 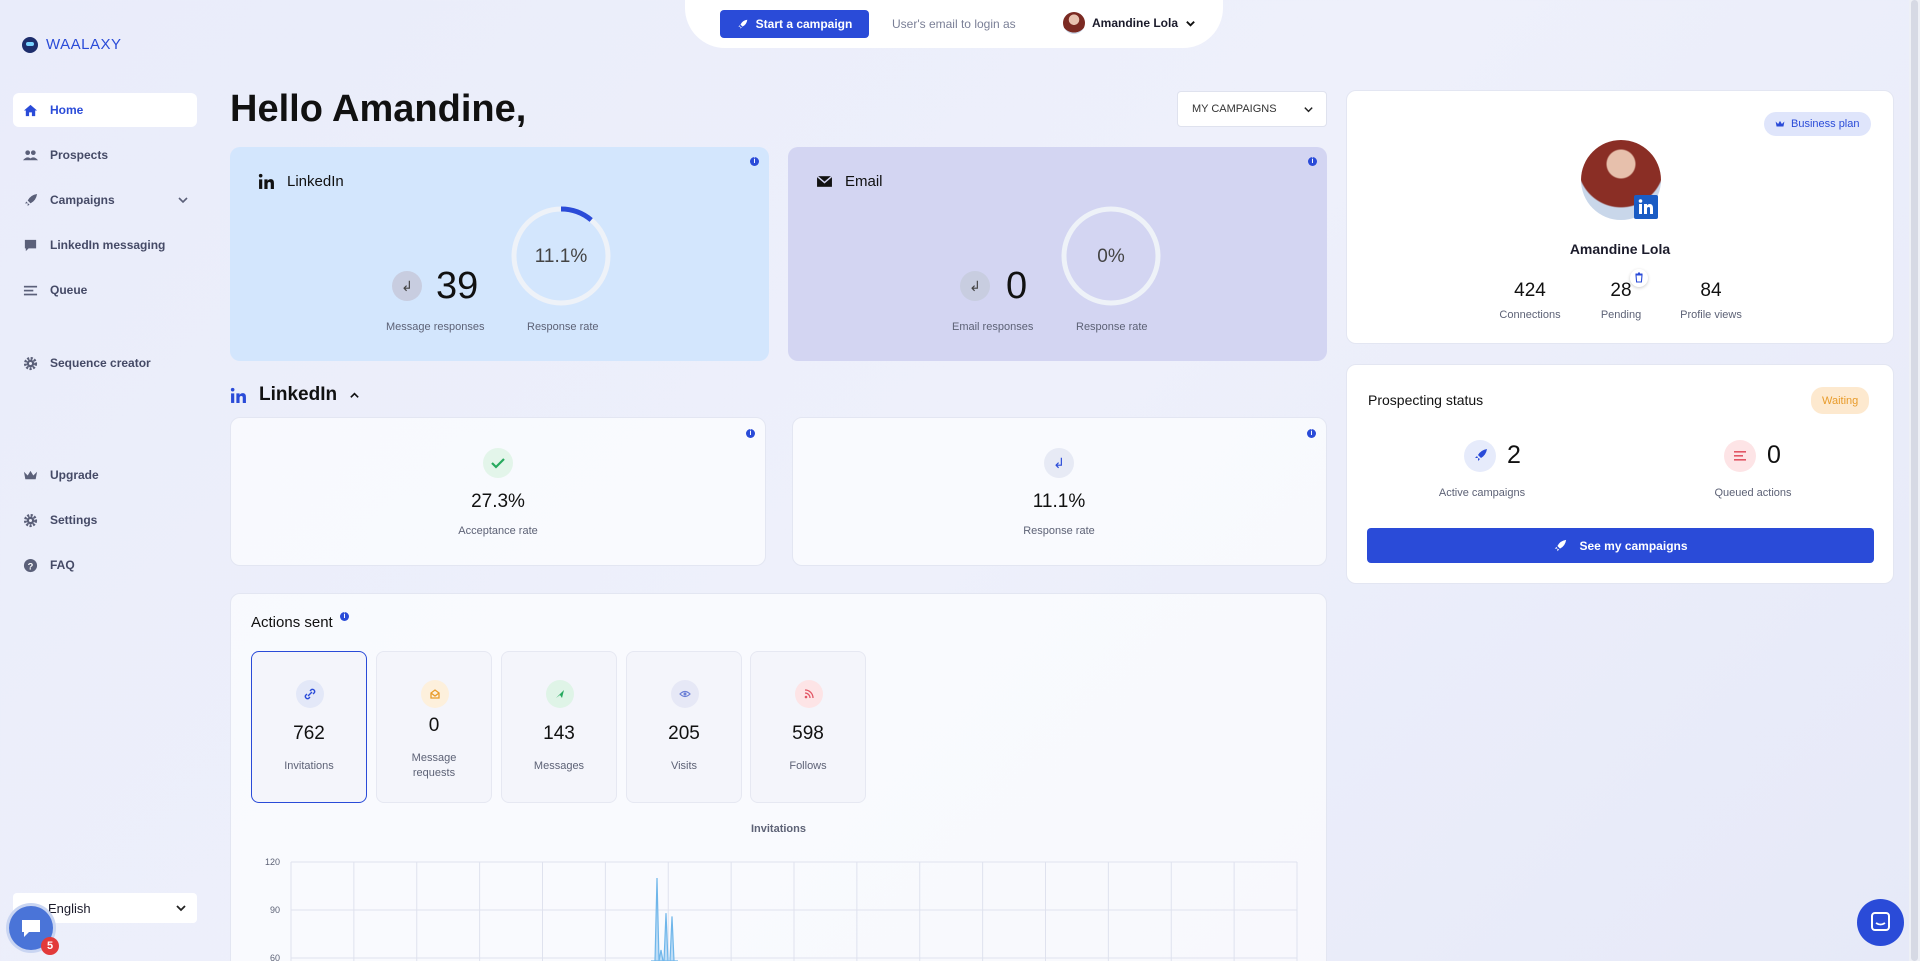 What do you see at coordinates (1017, 286) in the screenshot?
I see `email-responses-value: 0` at bounding box center [1017, 286].